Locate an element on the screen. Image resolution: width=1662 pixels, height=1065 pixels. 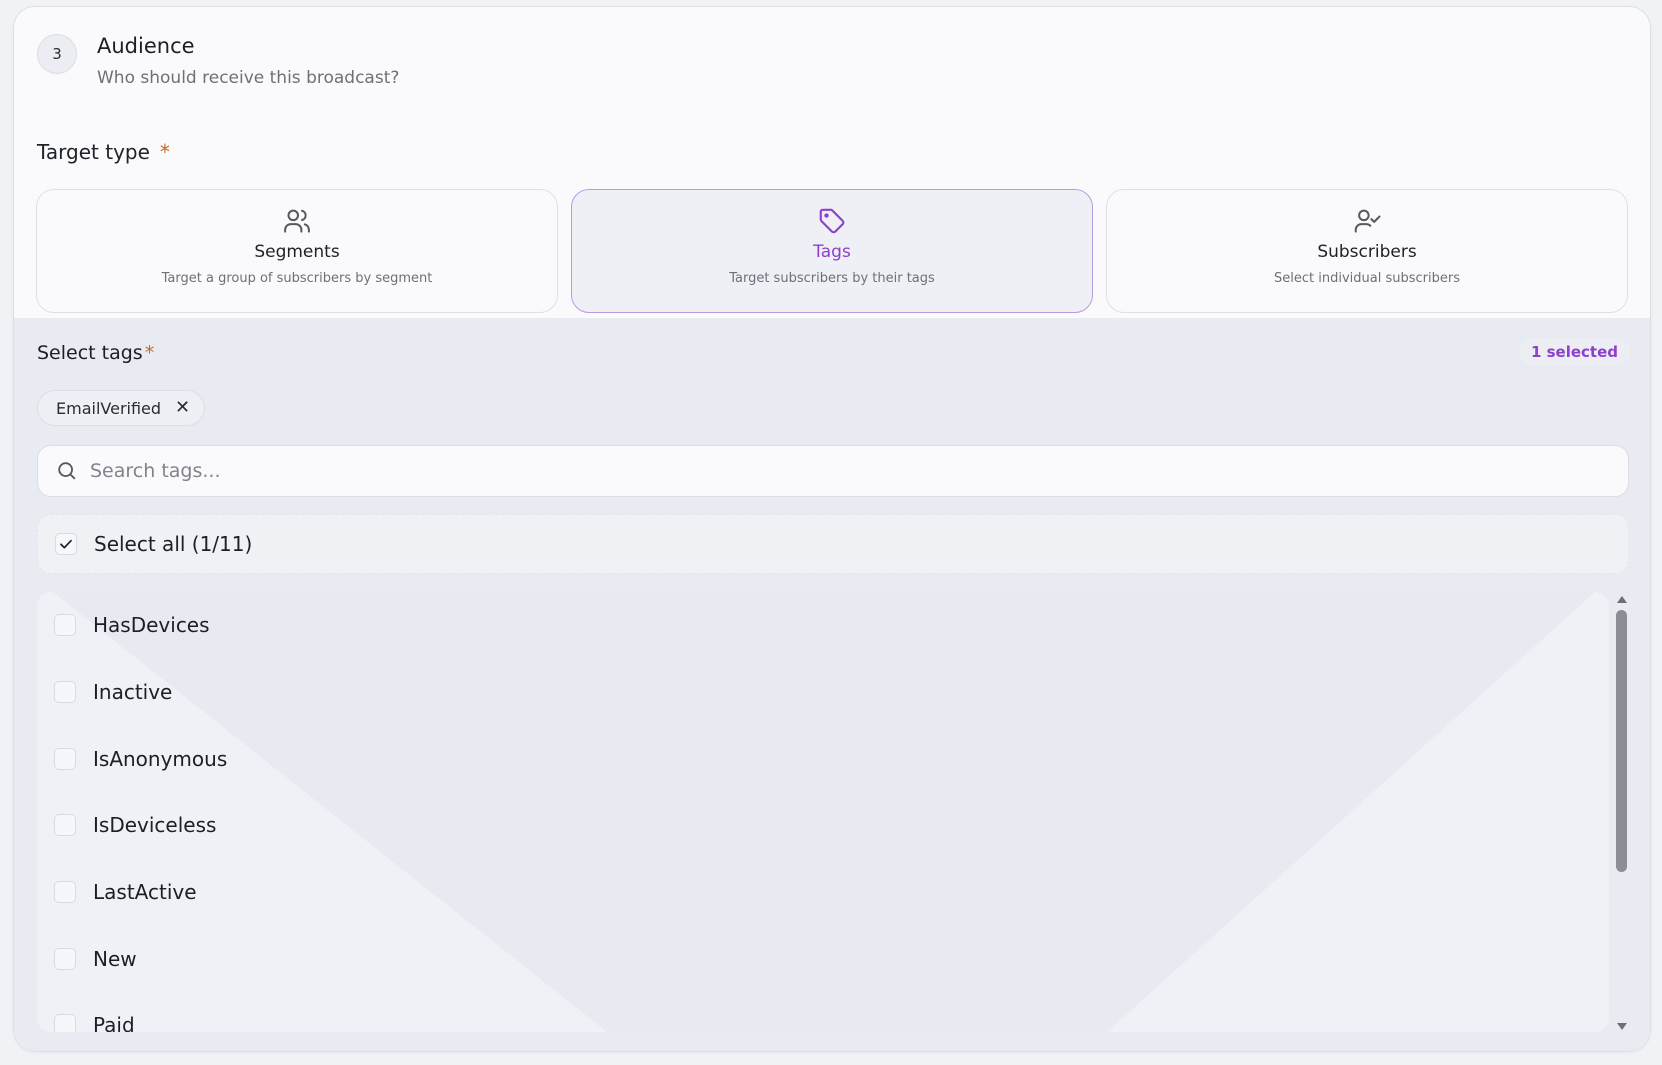
target-option-description: Target a group of subscribers by segment is located at coordinates (297, 278).